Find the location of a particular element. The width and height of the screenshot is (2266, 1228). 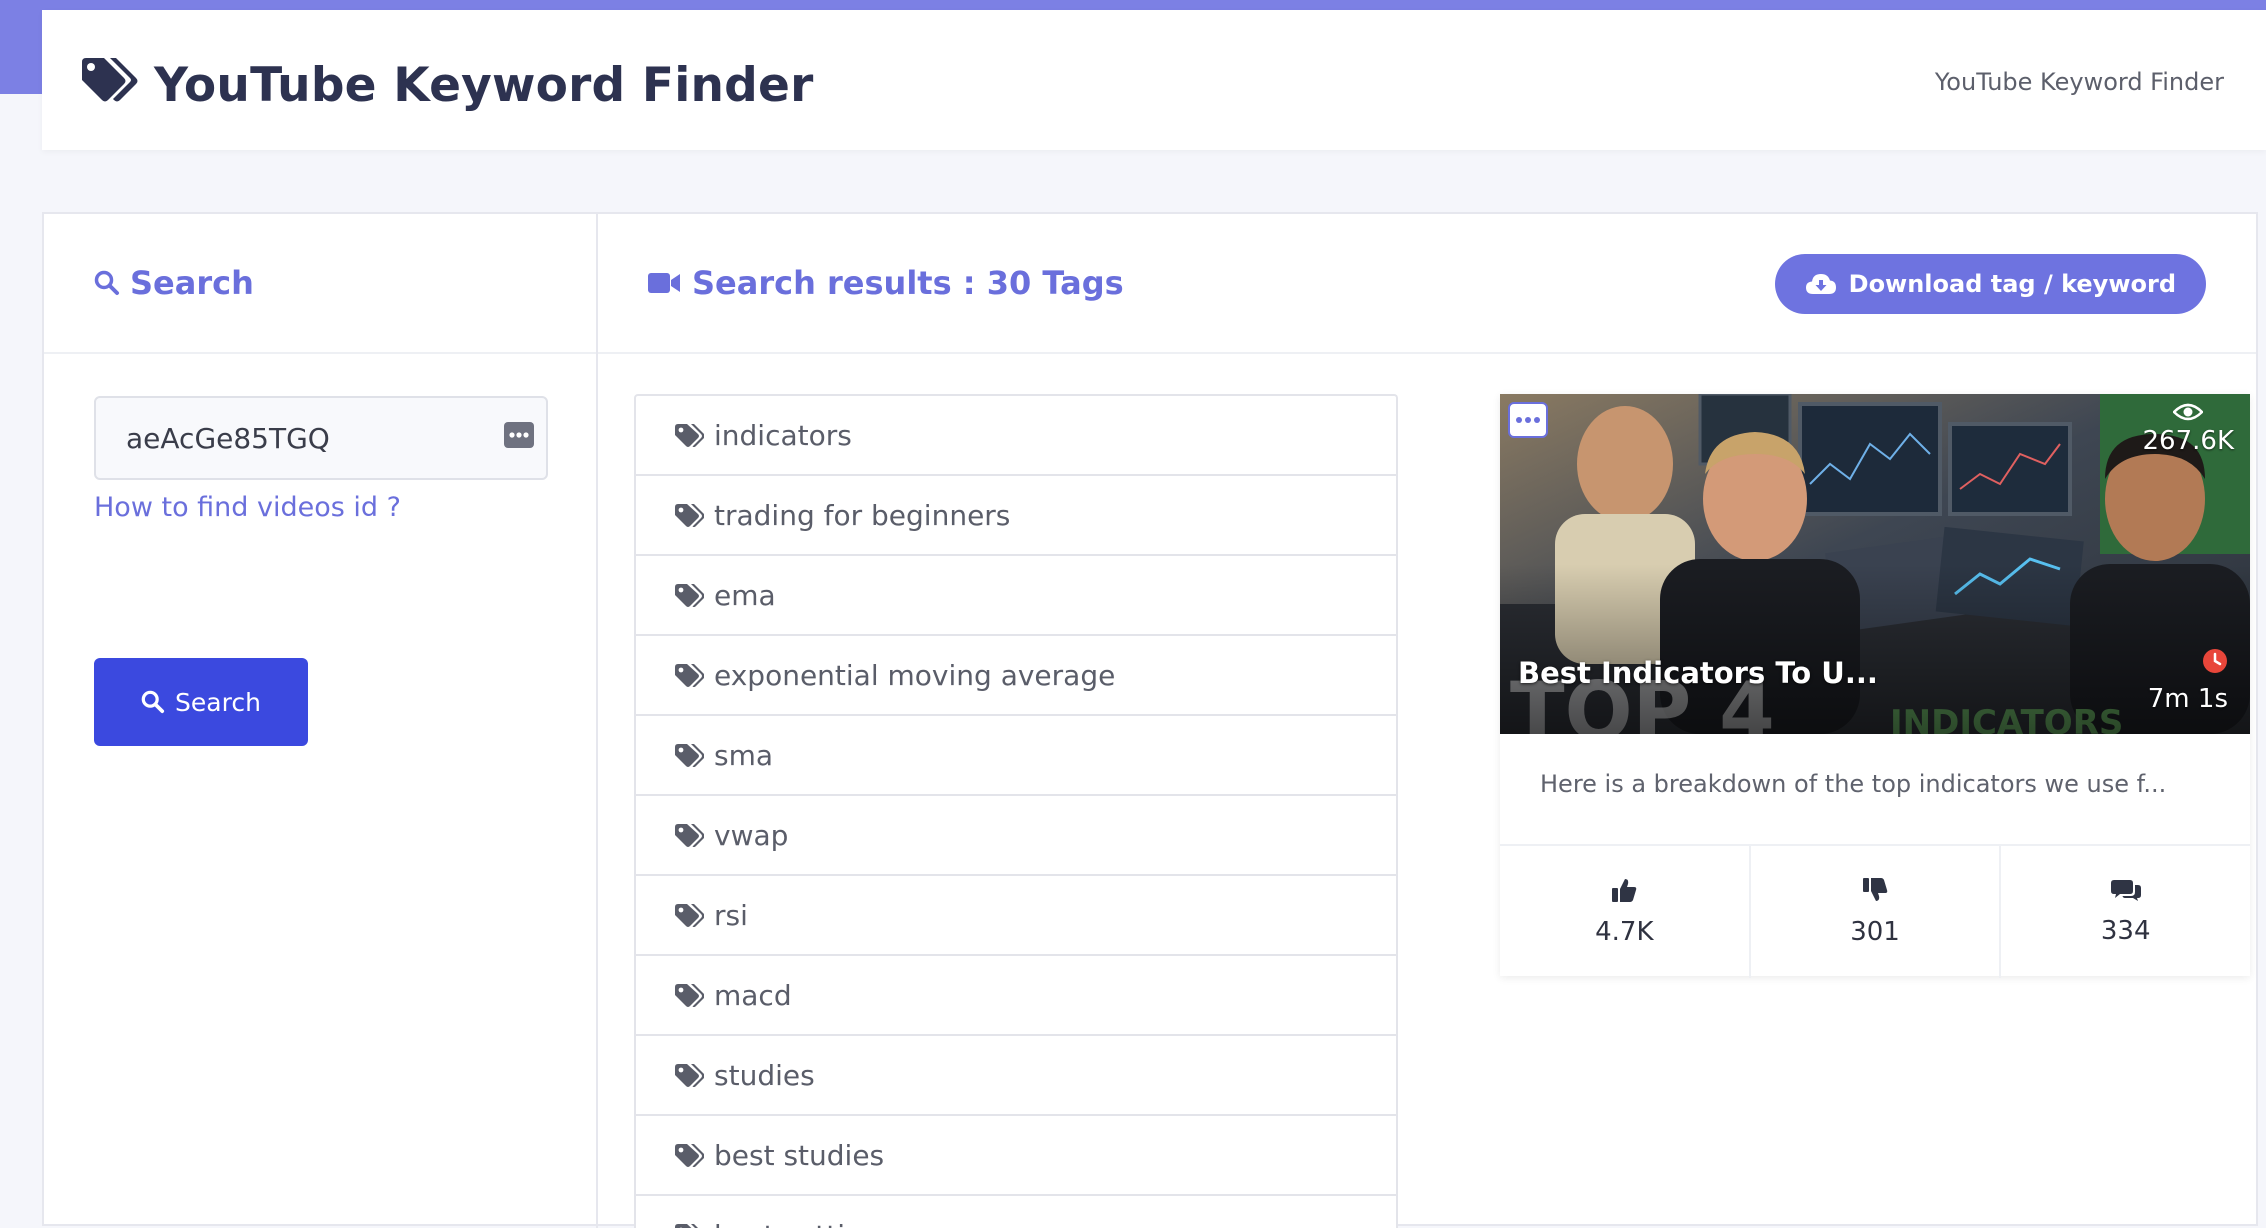

clock-icon is located at coordinates (2215, 661).